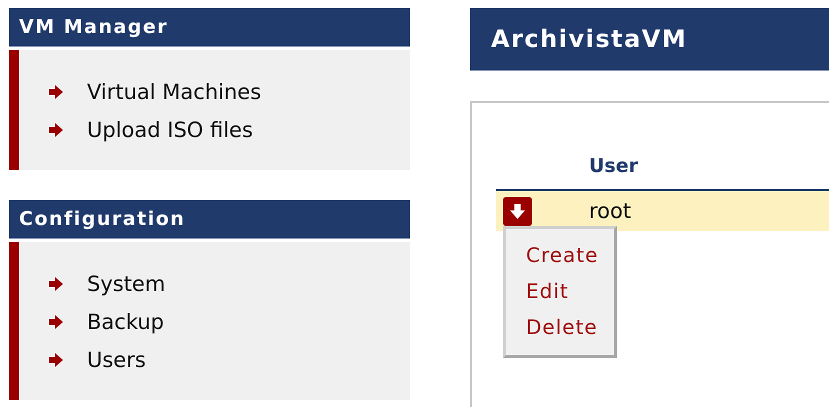 Image resolution: width=829 pixels, height=407 pixels. Describe the element at coordinates (209, 219) in the screenshot. I see `section-header: Configuration` at that location.